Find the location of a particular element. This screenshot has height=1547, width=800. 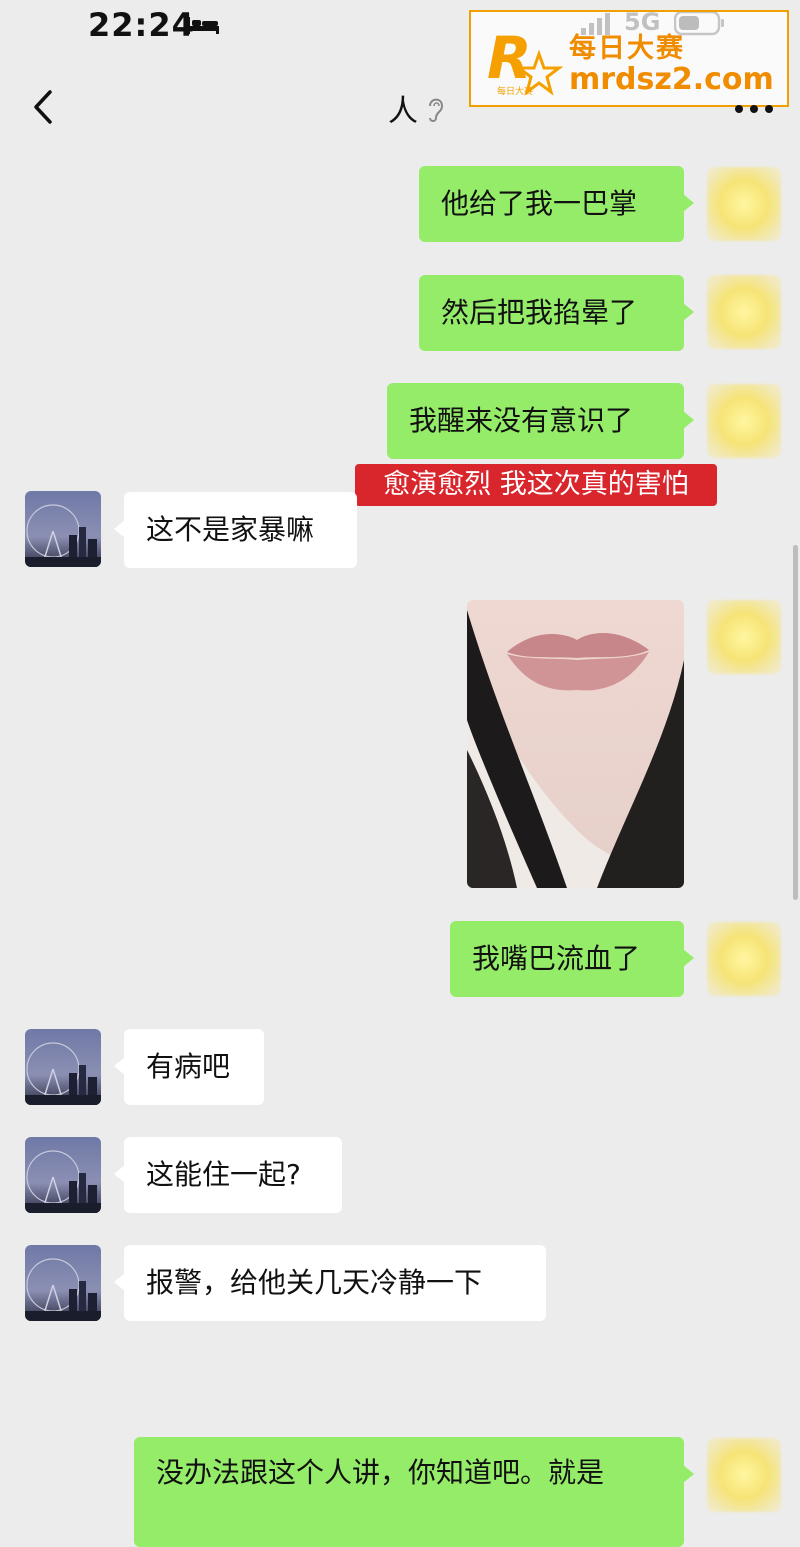

message-photo is located at coordinates (575, 744).